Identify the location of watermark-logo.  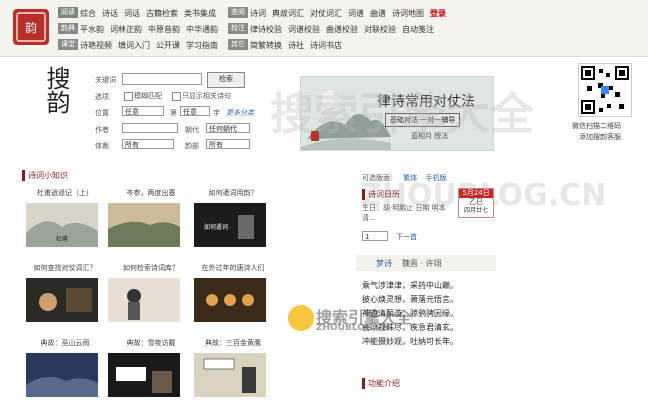
(301, 318).